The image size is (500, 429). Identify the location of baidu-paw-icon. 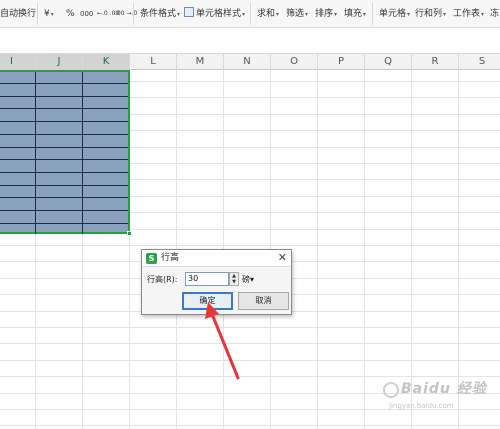
(391, 390).